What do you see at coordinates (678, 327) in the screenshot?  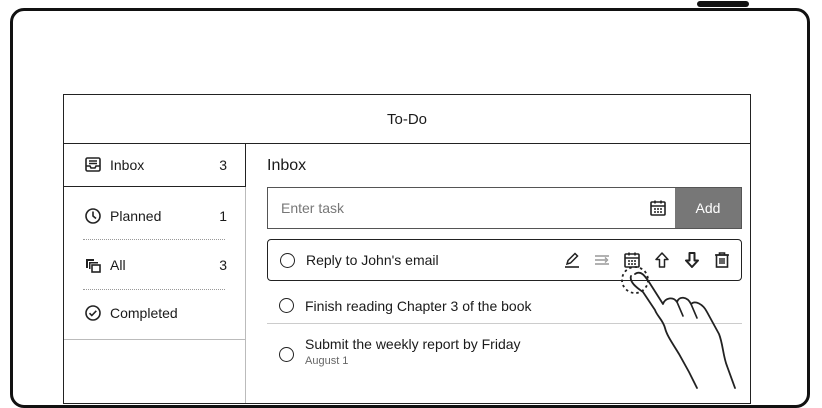 I see `tap-hand-icon` at bounding box center [678, 327].